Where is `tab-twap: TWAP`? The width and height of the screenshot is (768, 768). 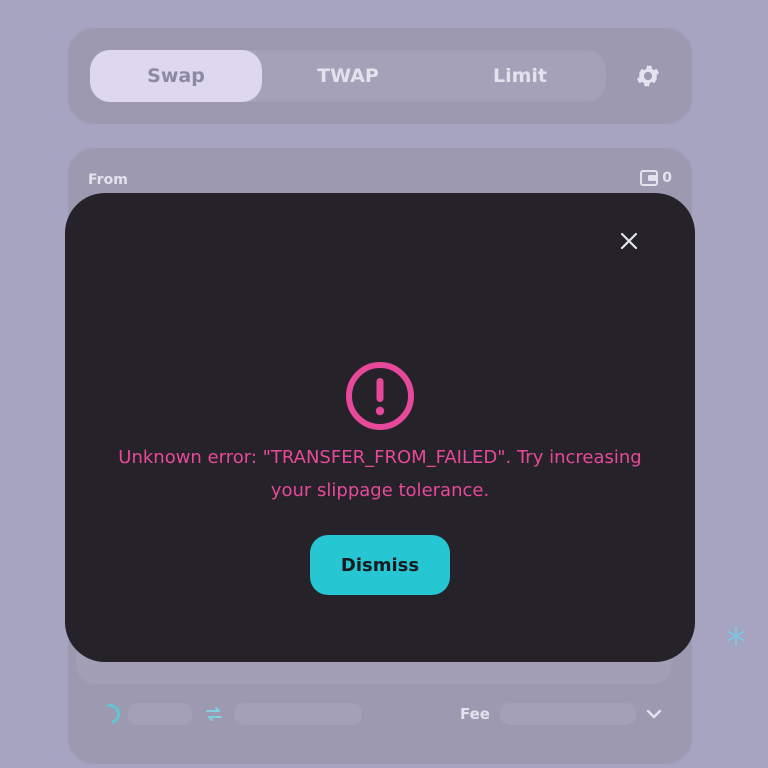 tab-twap: TWAP is located at coordinates (348, 76).